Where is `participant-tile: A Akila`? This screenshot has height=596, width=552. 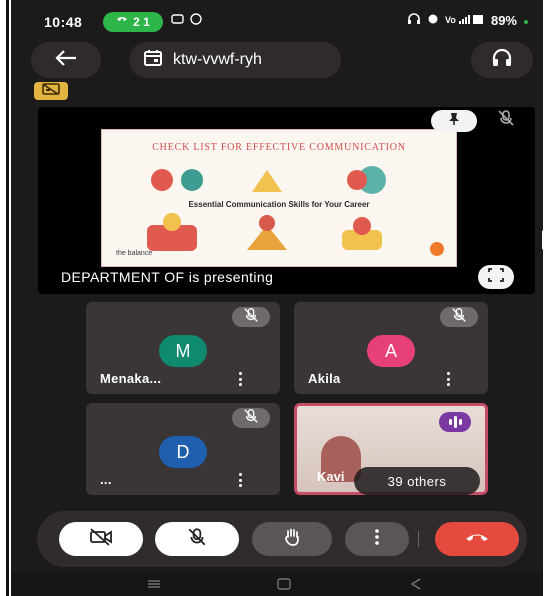
participant-tile: A Akila is located at coordinates (391, 348).